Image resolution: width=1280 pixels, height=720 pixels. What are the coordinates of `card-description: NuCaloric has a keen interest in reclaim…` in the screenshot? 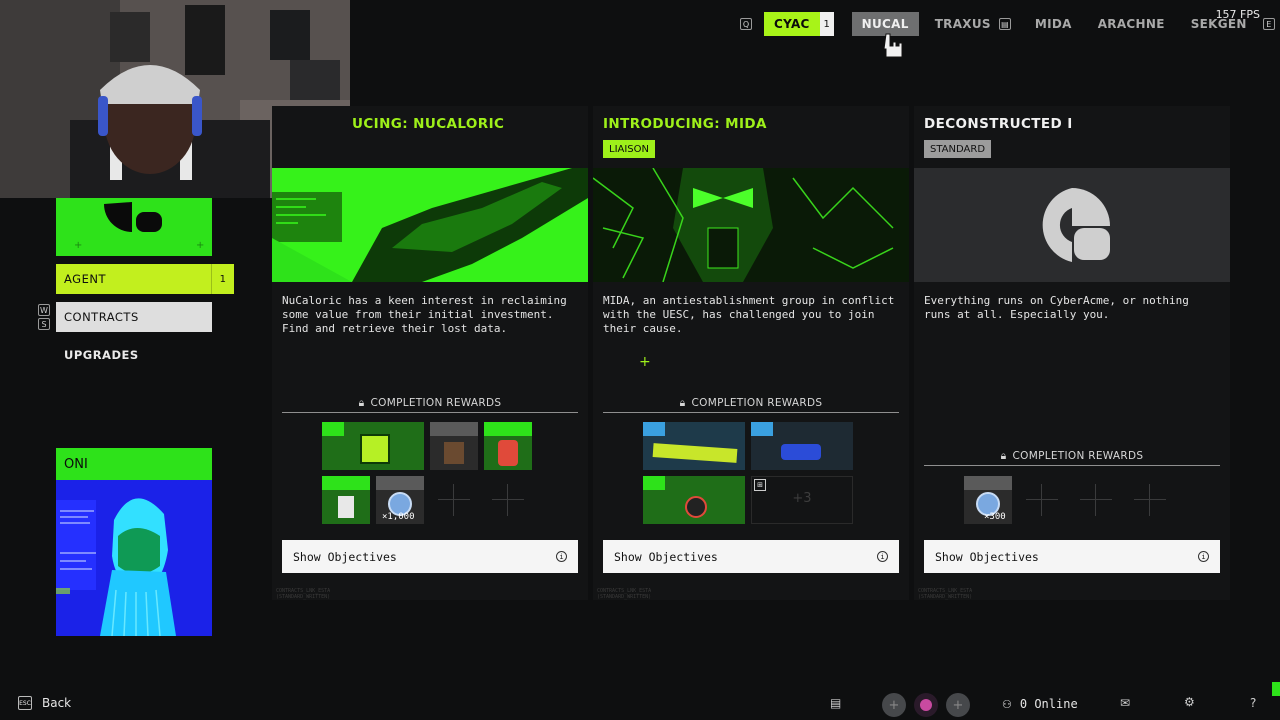 It's located at (424, 314).